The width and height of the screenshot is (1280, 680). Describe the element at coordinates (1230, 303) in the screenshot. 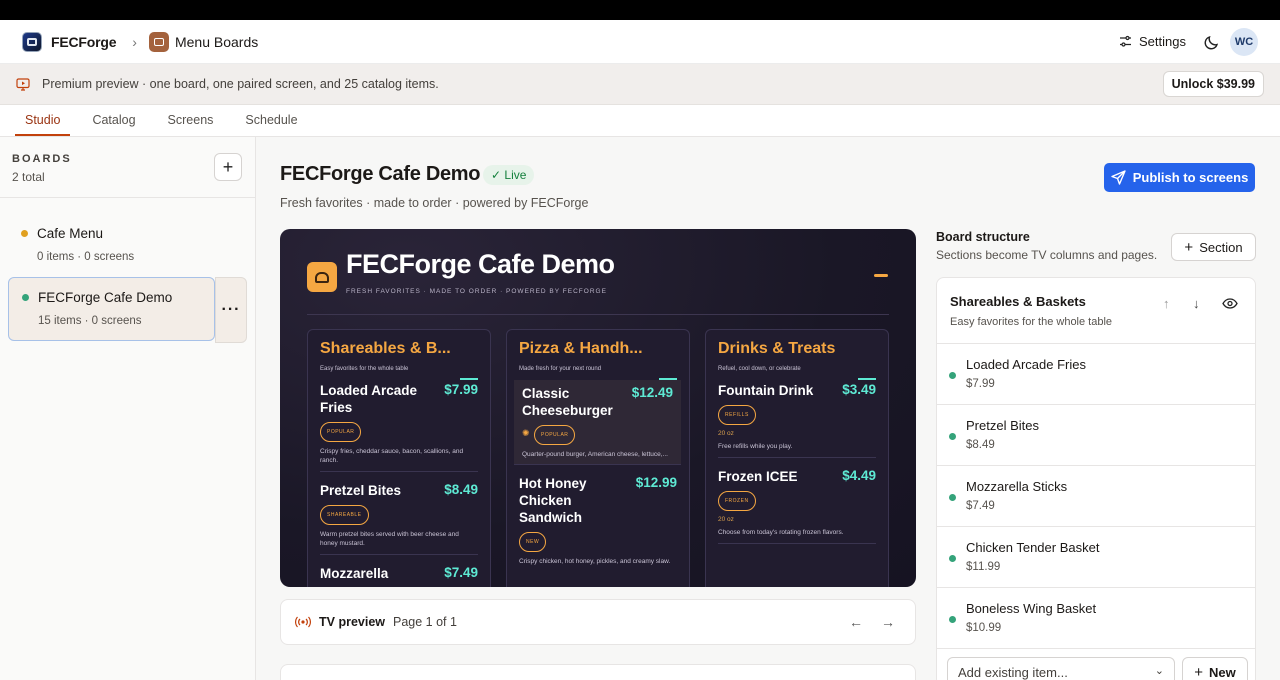

I see `eye-icon` at that location.